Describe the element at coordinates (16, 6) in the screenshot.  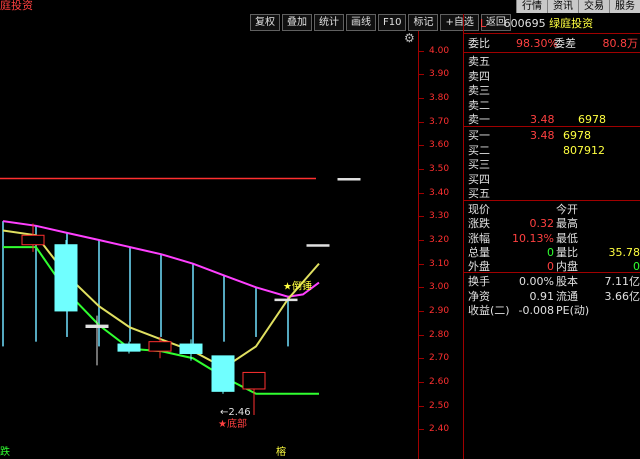
I see `window-title: 庭投资` at that location.